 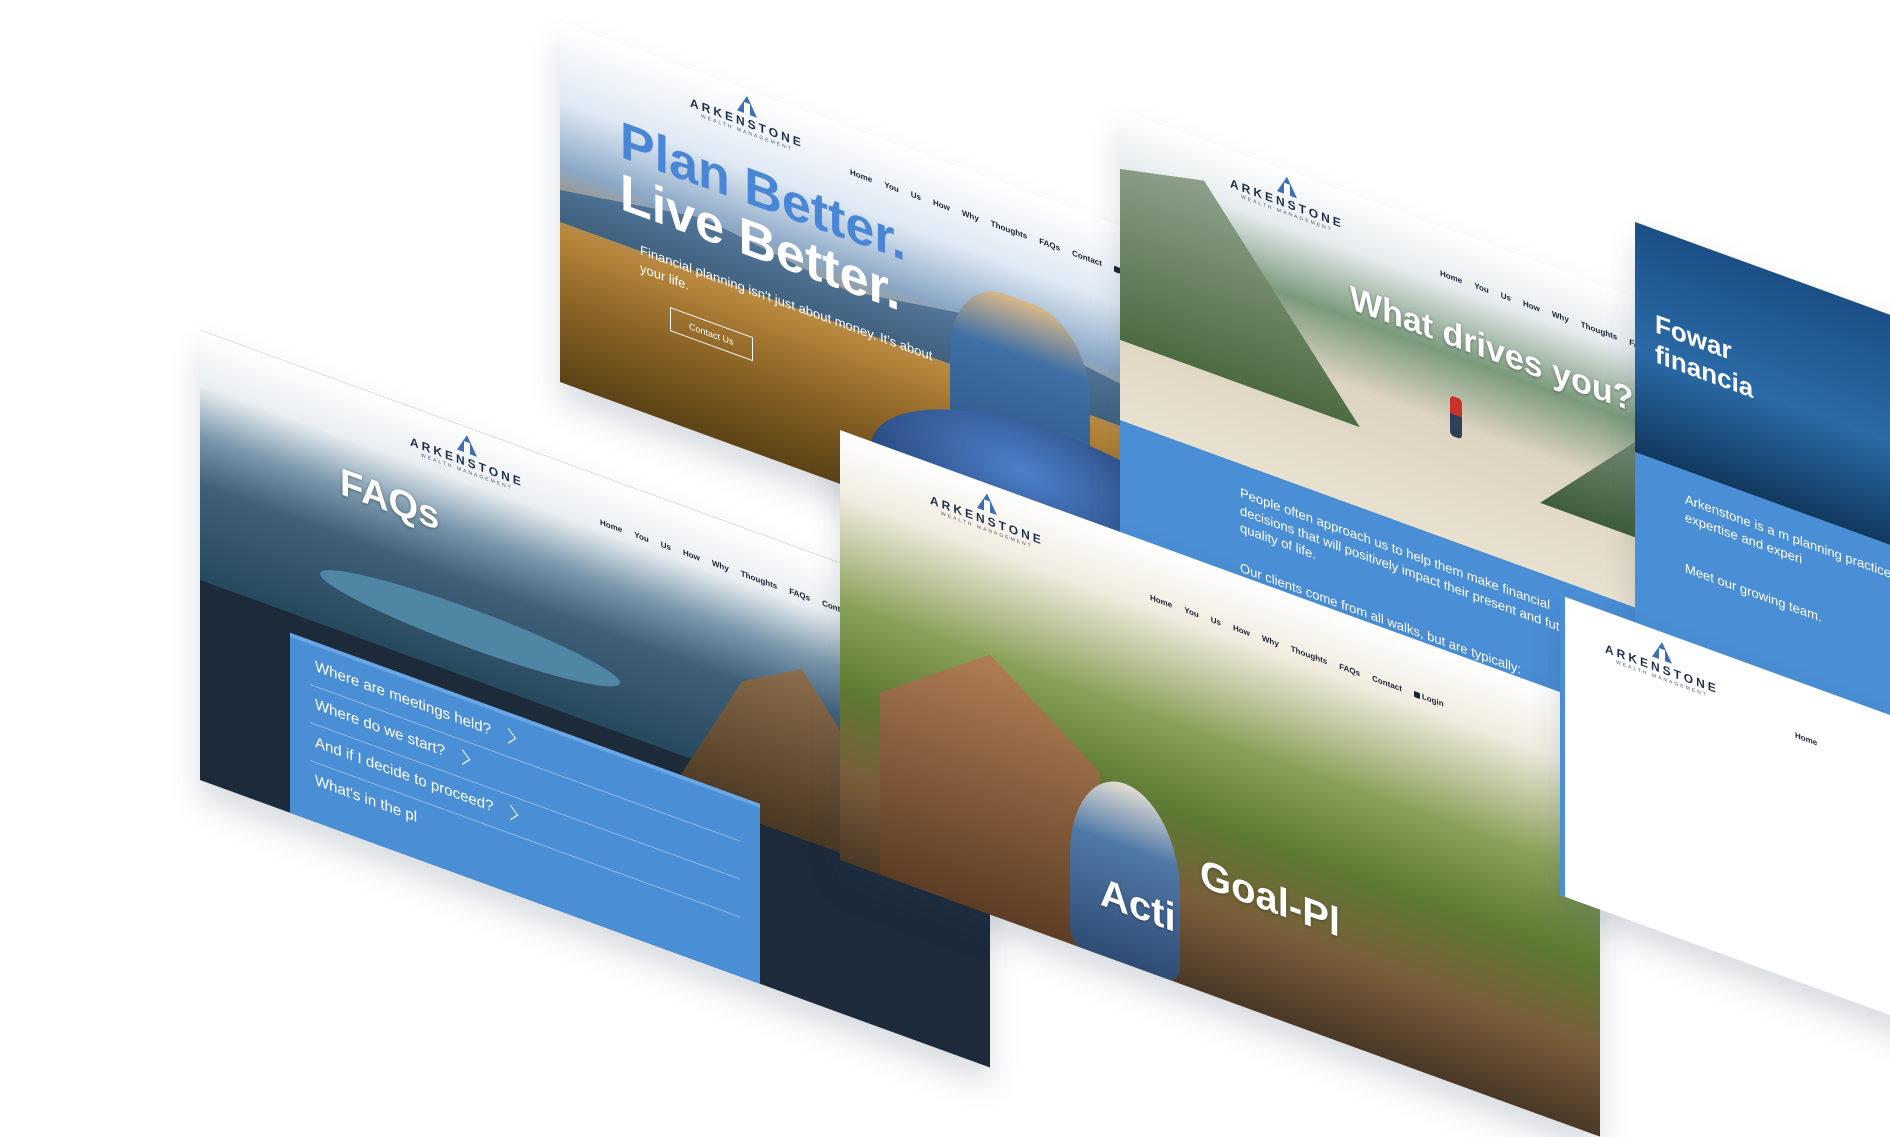 I want to click on nav-item-login: Login, so click(x=1428, y=699).